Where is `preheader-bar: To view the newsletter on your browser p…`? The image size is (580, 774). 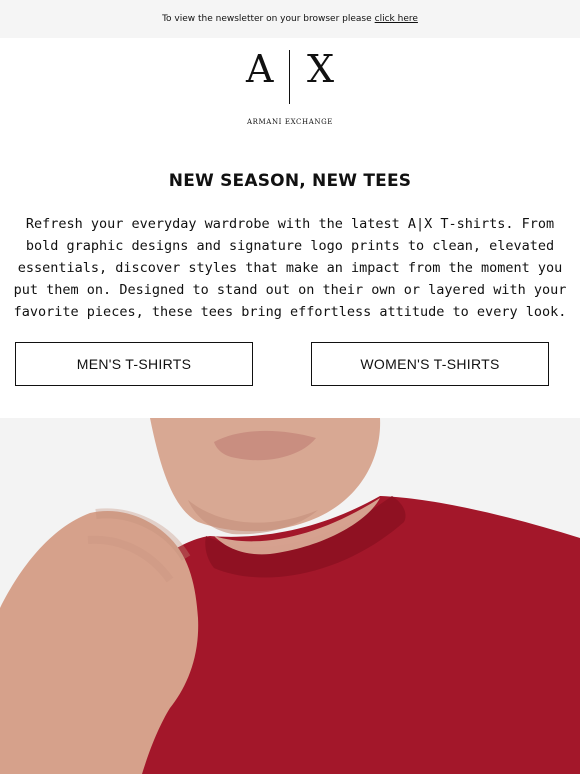 preheader-bar: To view the newsletter on your browser p… is located at coordinates (290, 19).